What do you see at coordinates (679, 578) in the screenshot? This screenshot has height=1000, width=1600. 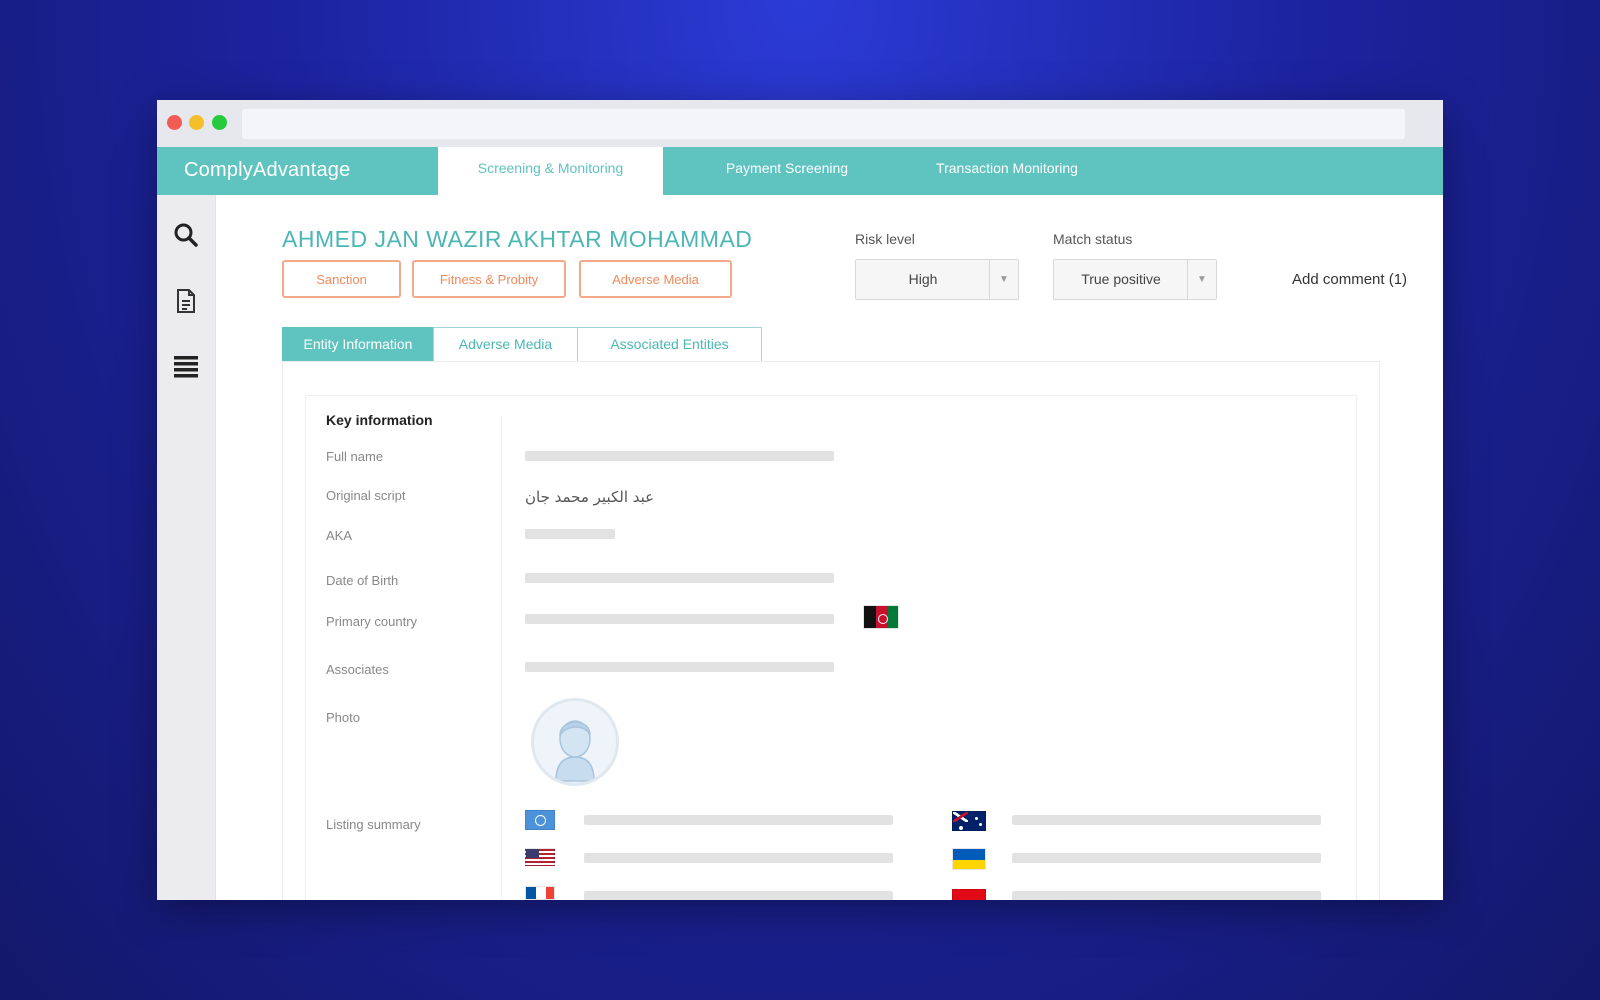 I see `date-of-birth-value-placeholder` at bounding box center [679, 578].